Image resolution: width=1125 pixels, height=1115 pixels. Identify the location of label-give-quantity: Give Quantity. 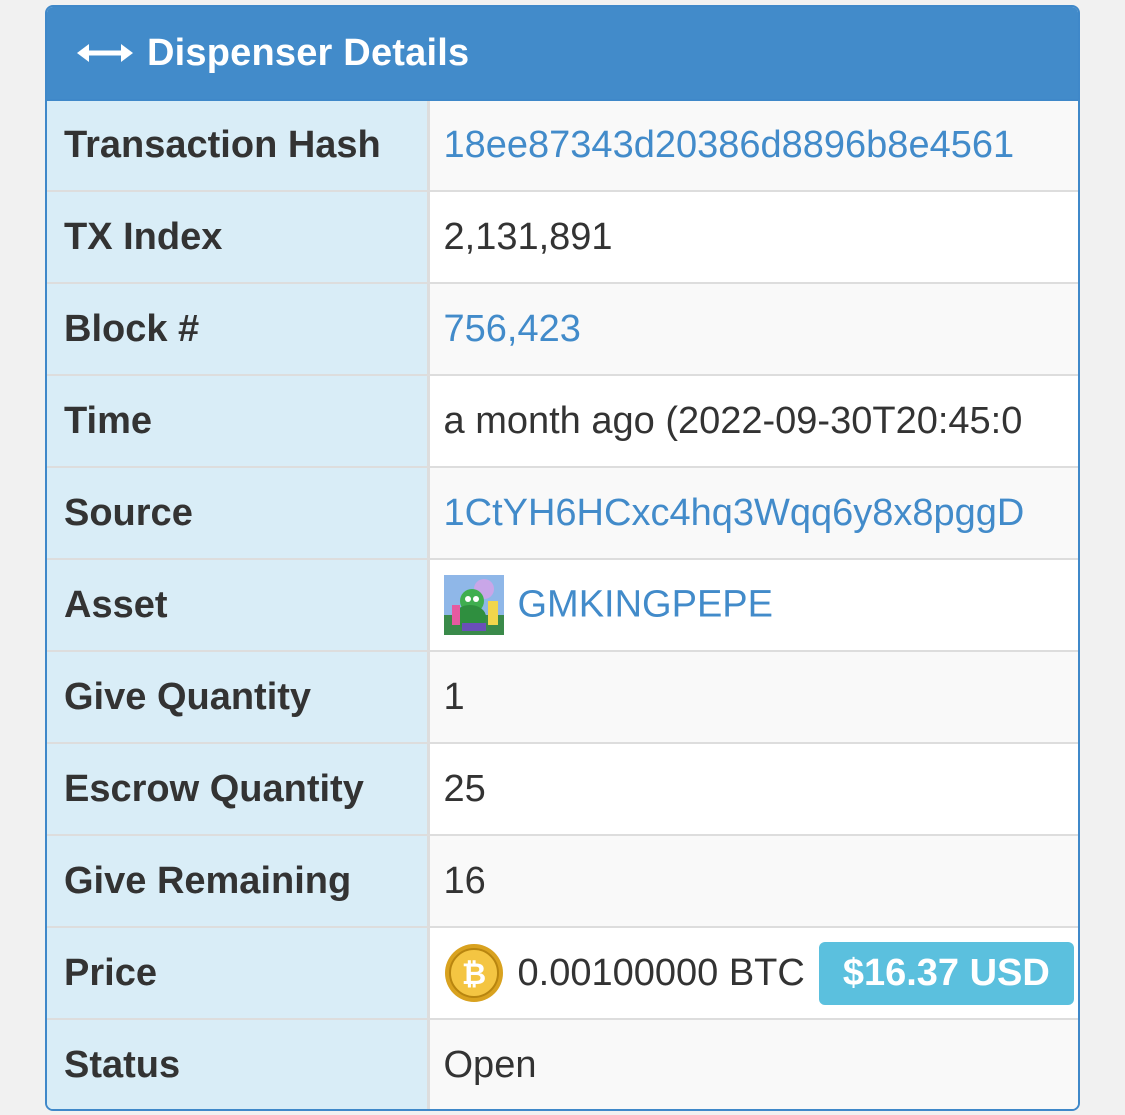
(238, 696).